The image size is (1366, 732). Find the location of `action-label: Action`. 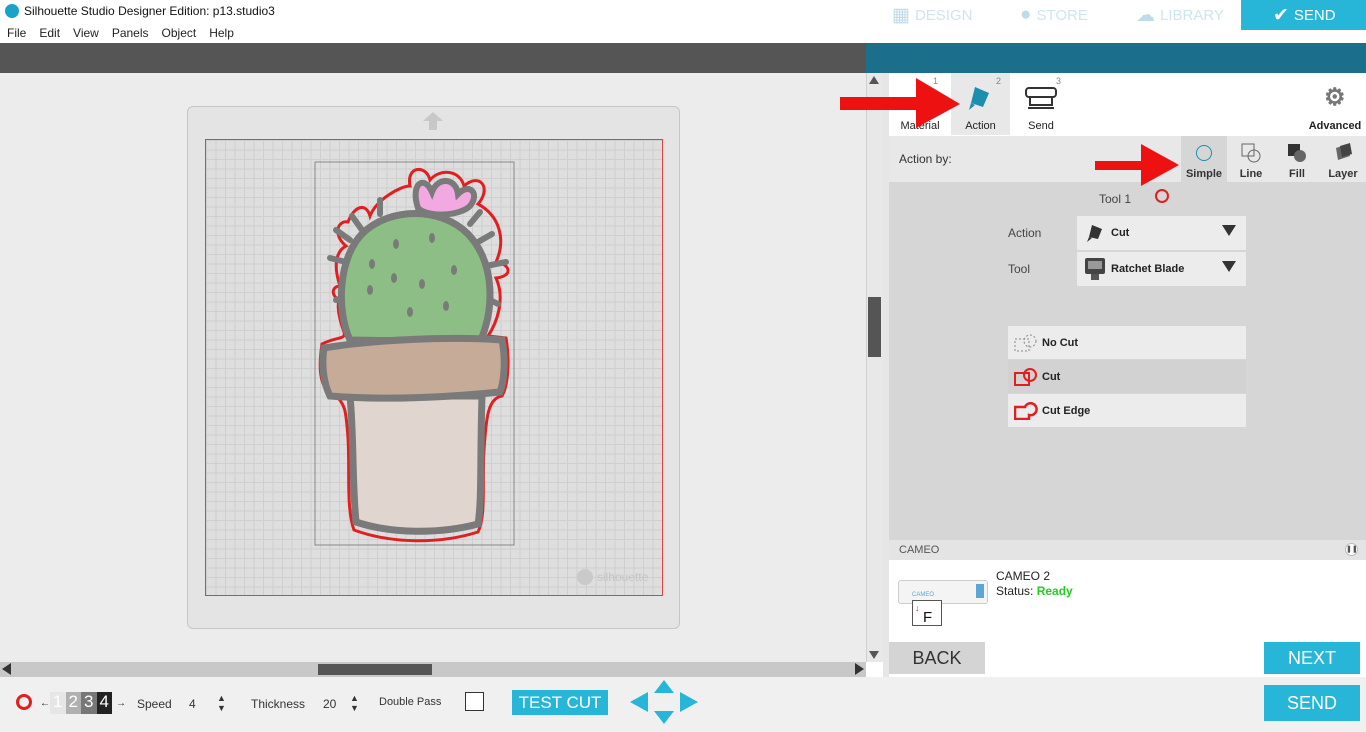

action-label: Action is located at coordinates (1025, 233).